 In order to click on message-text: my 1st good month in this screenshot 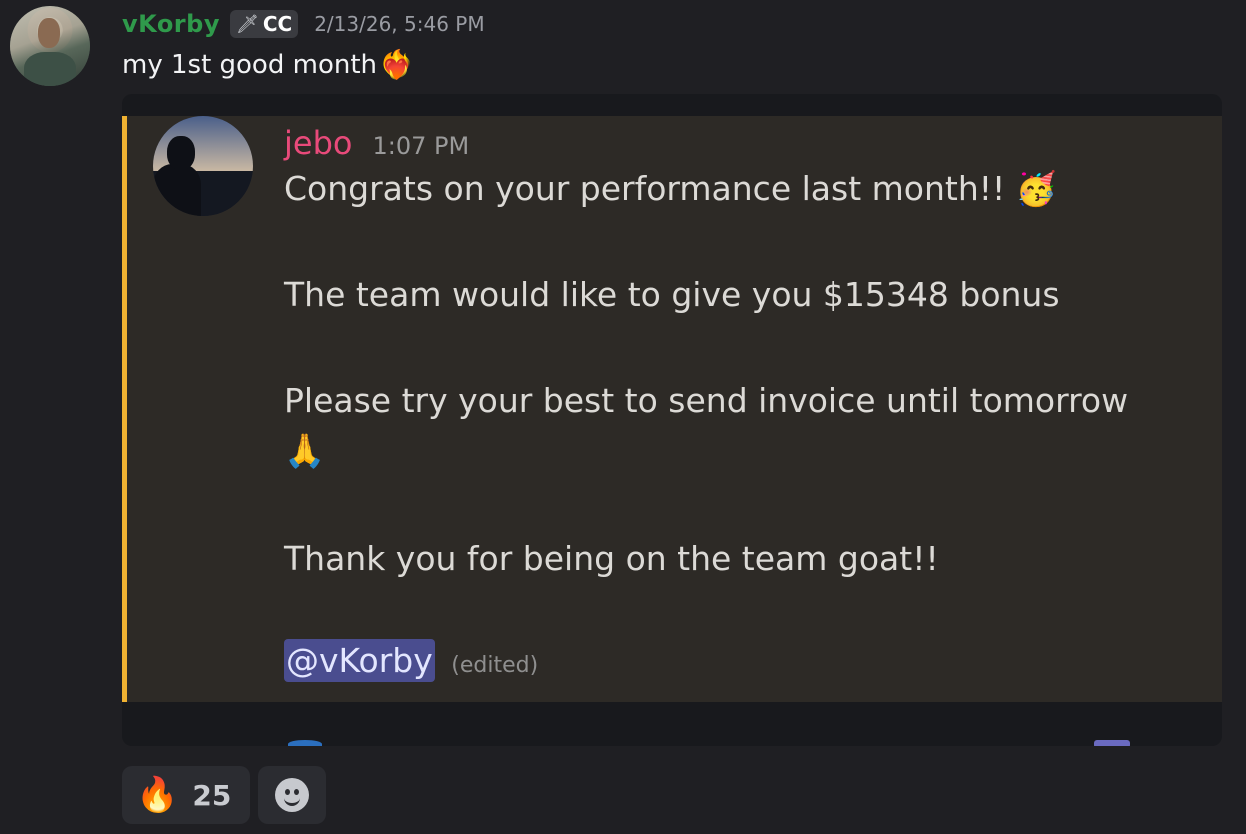, I will do `click(249, 64)`.